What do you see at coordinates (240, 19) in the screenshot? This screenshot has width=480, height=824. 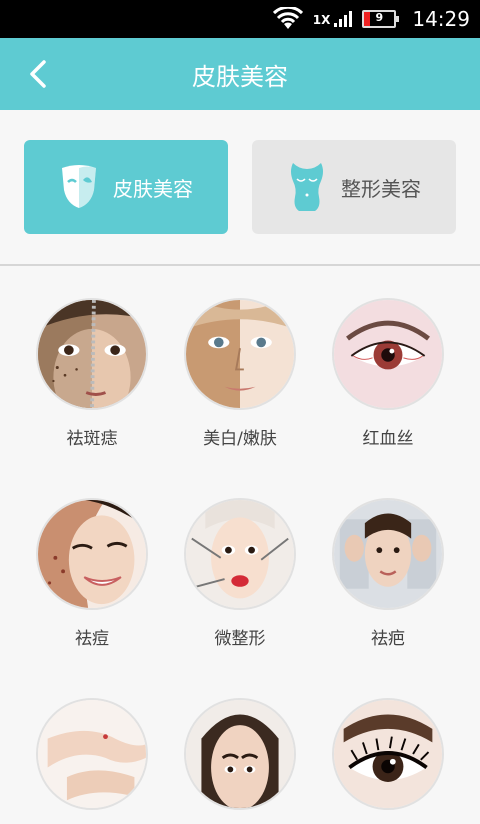 I see `status-bar: 1X 9 14:29` at bounding box center [240, 19].